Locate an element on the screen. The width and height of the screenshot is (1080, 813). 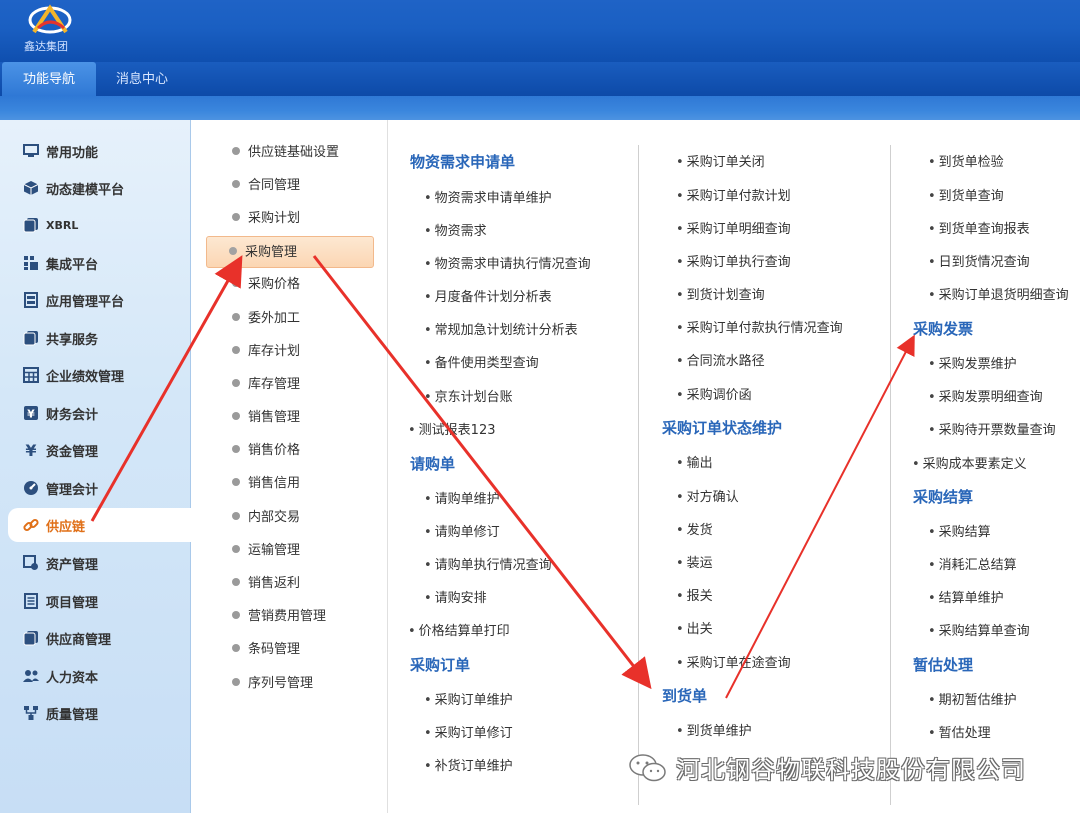
menu-link: 价格结算单打印 is located at coordinates (459, 629).